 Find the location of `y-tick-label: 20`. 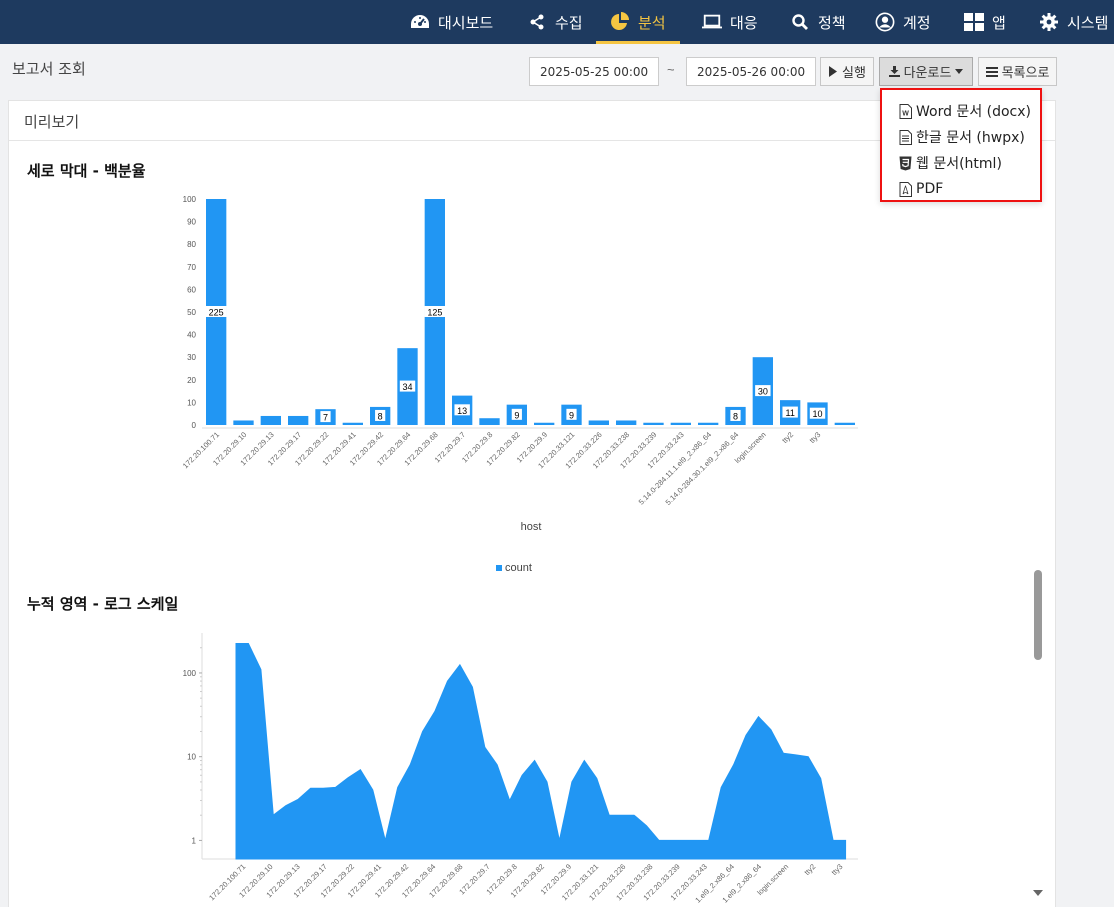

y-tick-label: 20 is located at coordinates (191, 380).